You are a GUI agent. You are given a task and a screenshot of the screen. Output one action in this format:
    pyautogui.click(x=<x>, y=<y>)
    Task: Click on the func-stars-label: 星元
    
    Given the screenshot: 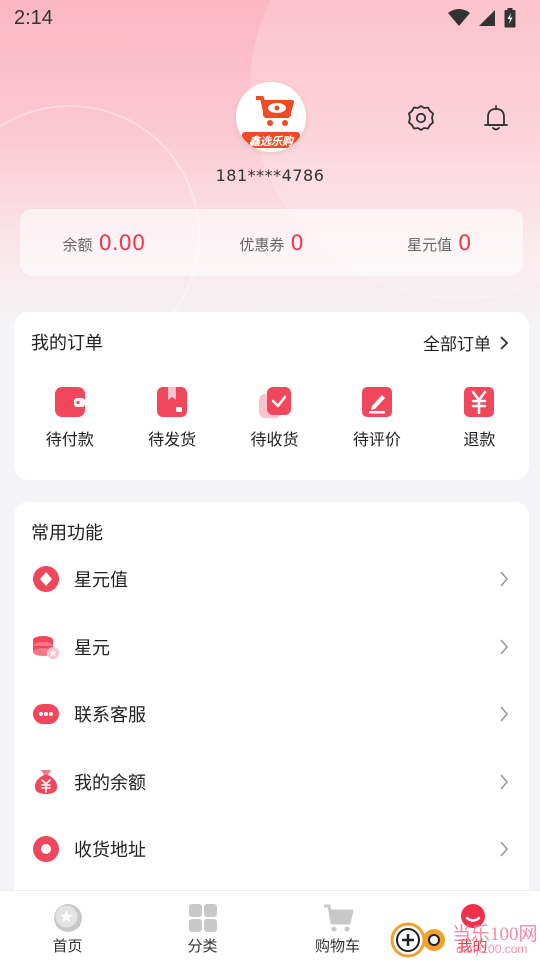 What is the action you would take?
    pyautogui.click(x=92, y=648)
    